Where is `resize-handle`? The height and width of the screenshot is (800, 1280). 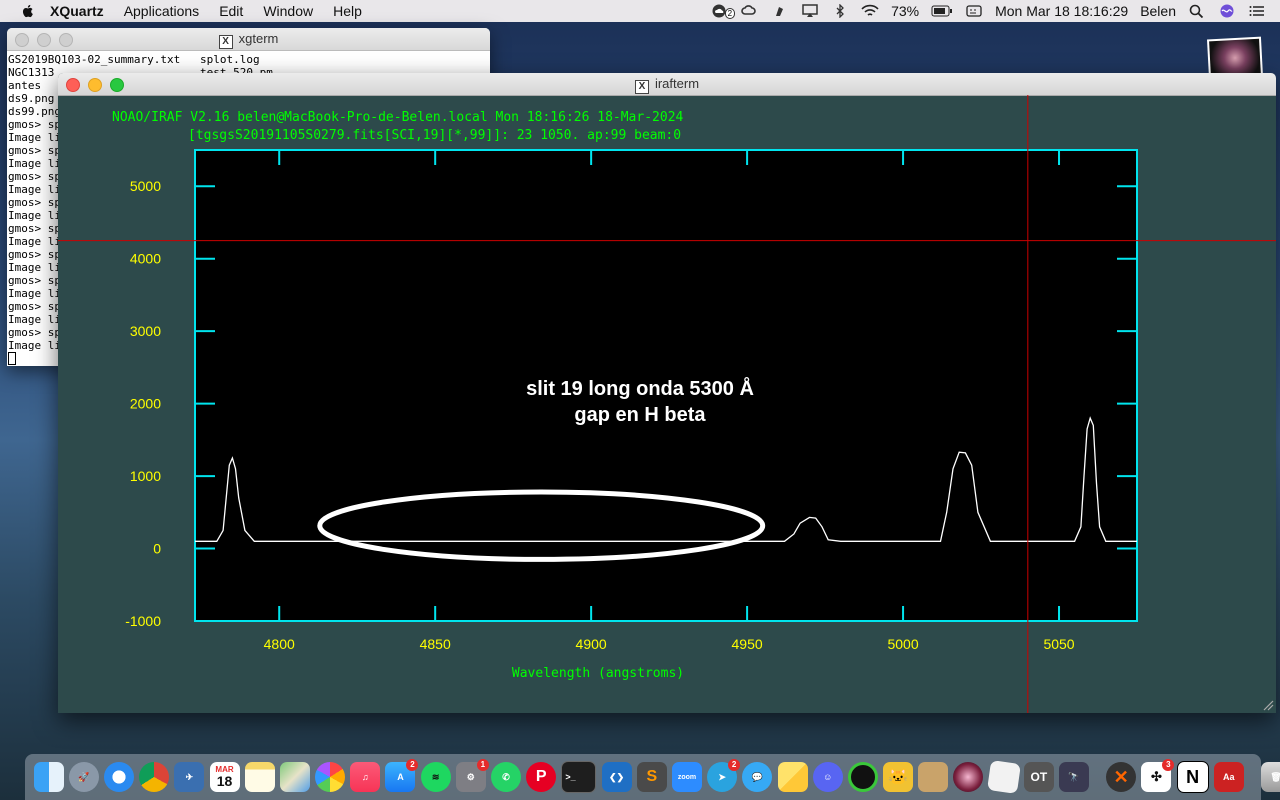 resize-handle is located at coordinates (1268, 705).